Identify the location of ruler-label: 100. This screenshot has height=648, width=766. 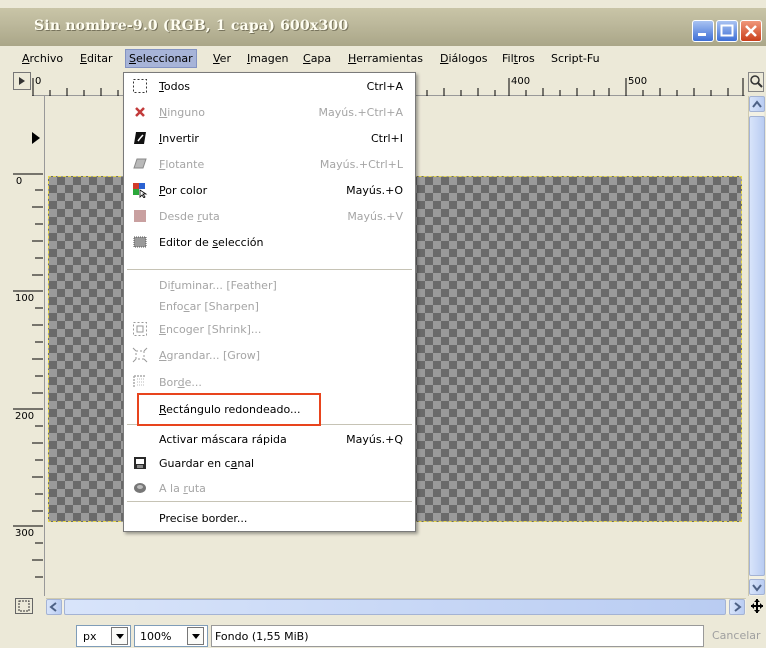
(25, 298).